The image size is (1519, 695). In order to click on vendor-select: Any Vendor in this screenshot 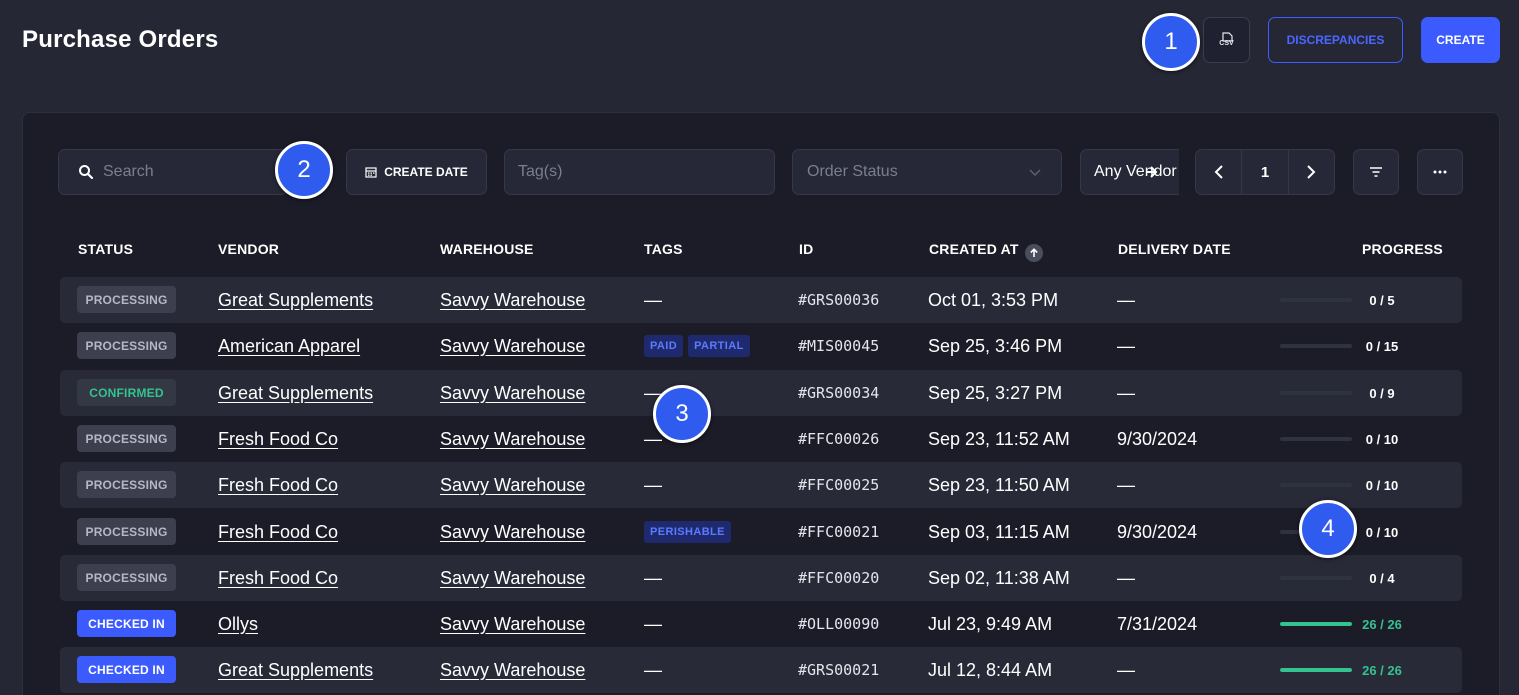, I will do `click(1129, 172)`.